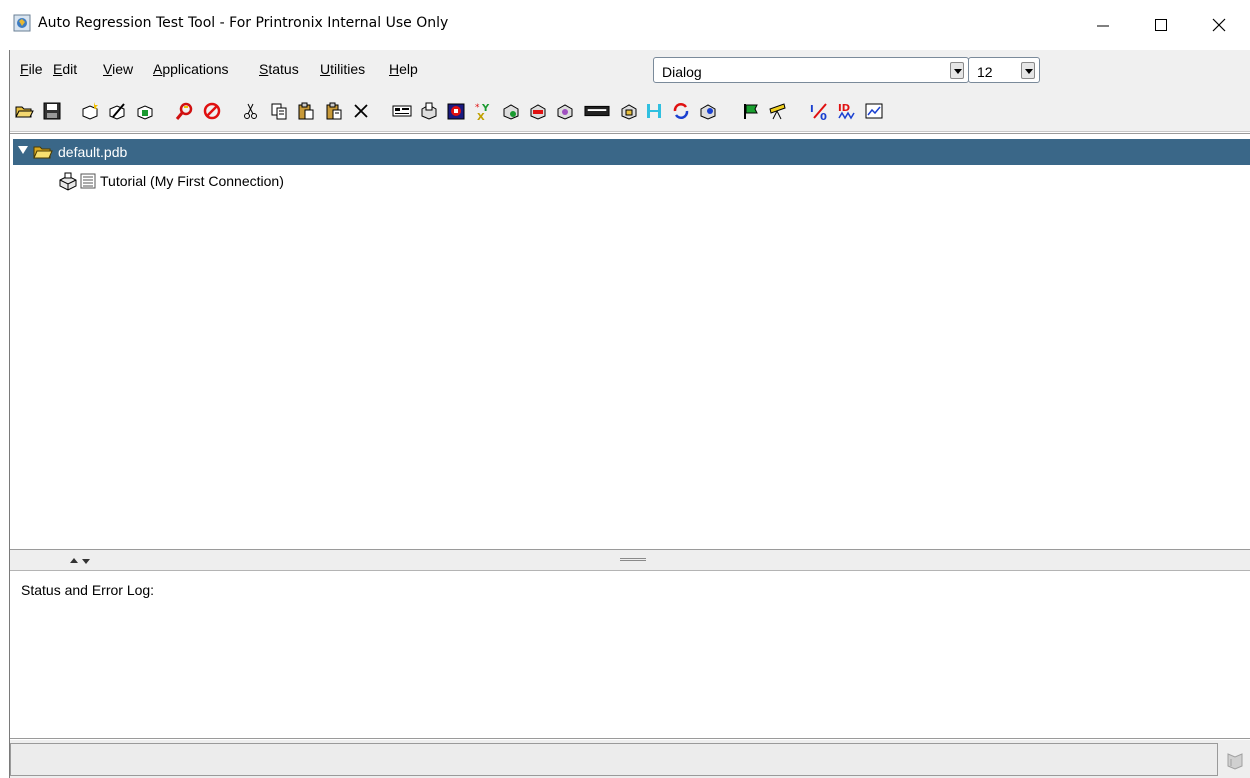 This screenshot has width=1250, height=778. Describe the element at coordinates (279, 111) in the screenshot. I see `copy-icon` at that location.